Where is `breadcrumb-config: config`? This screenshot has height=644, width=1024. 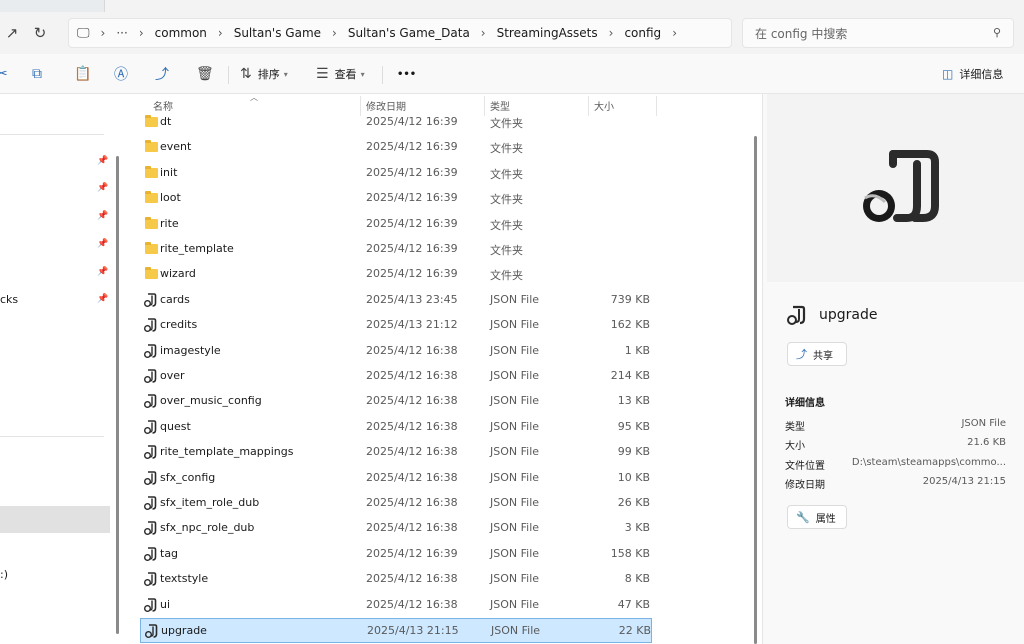 breadcrumb-config: config is located at coordinates (642, 33).